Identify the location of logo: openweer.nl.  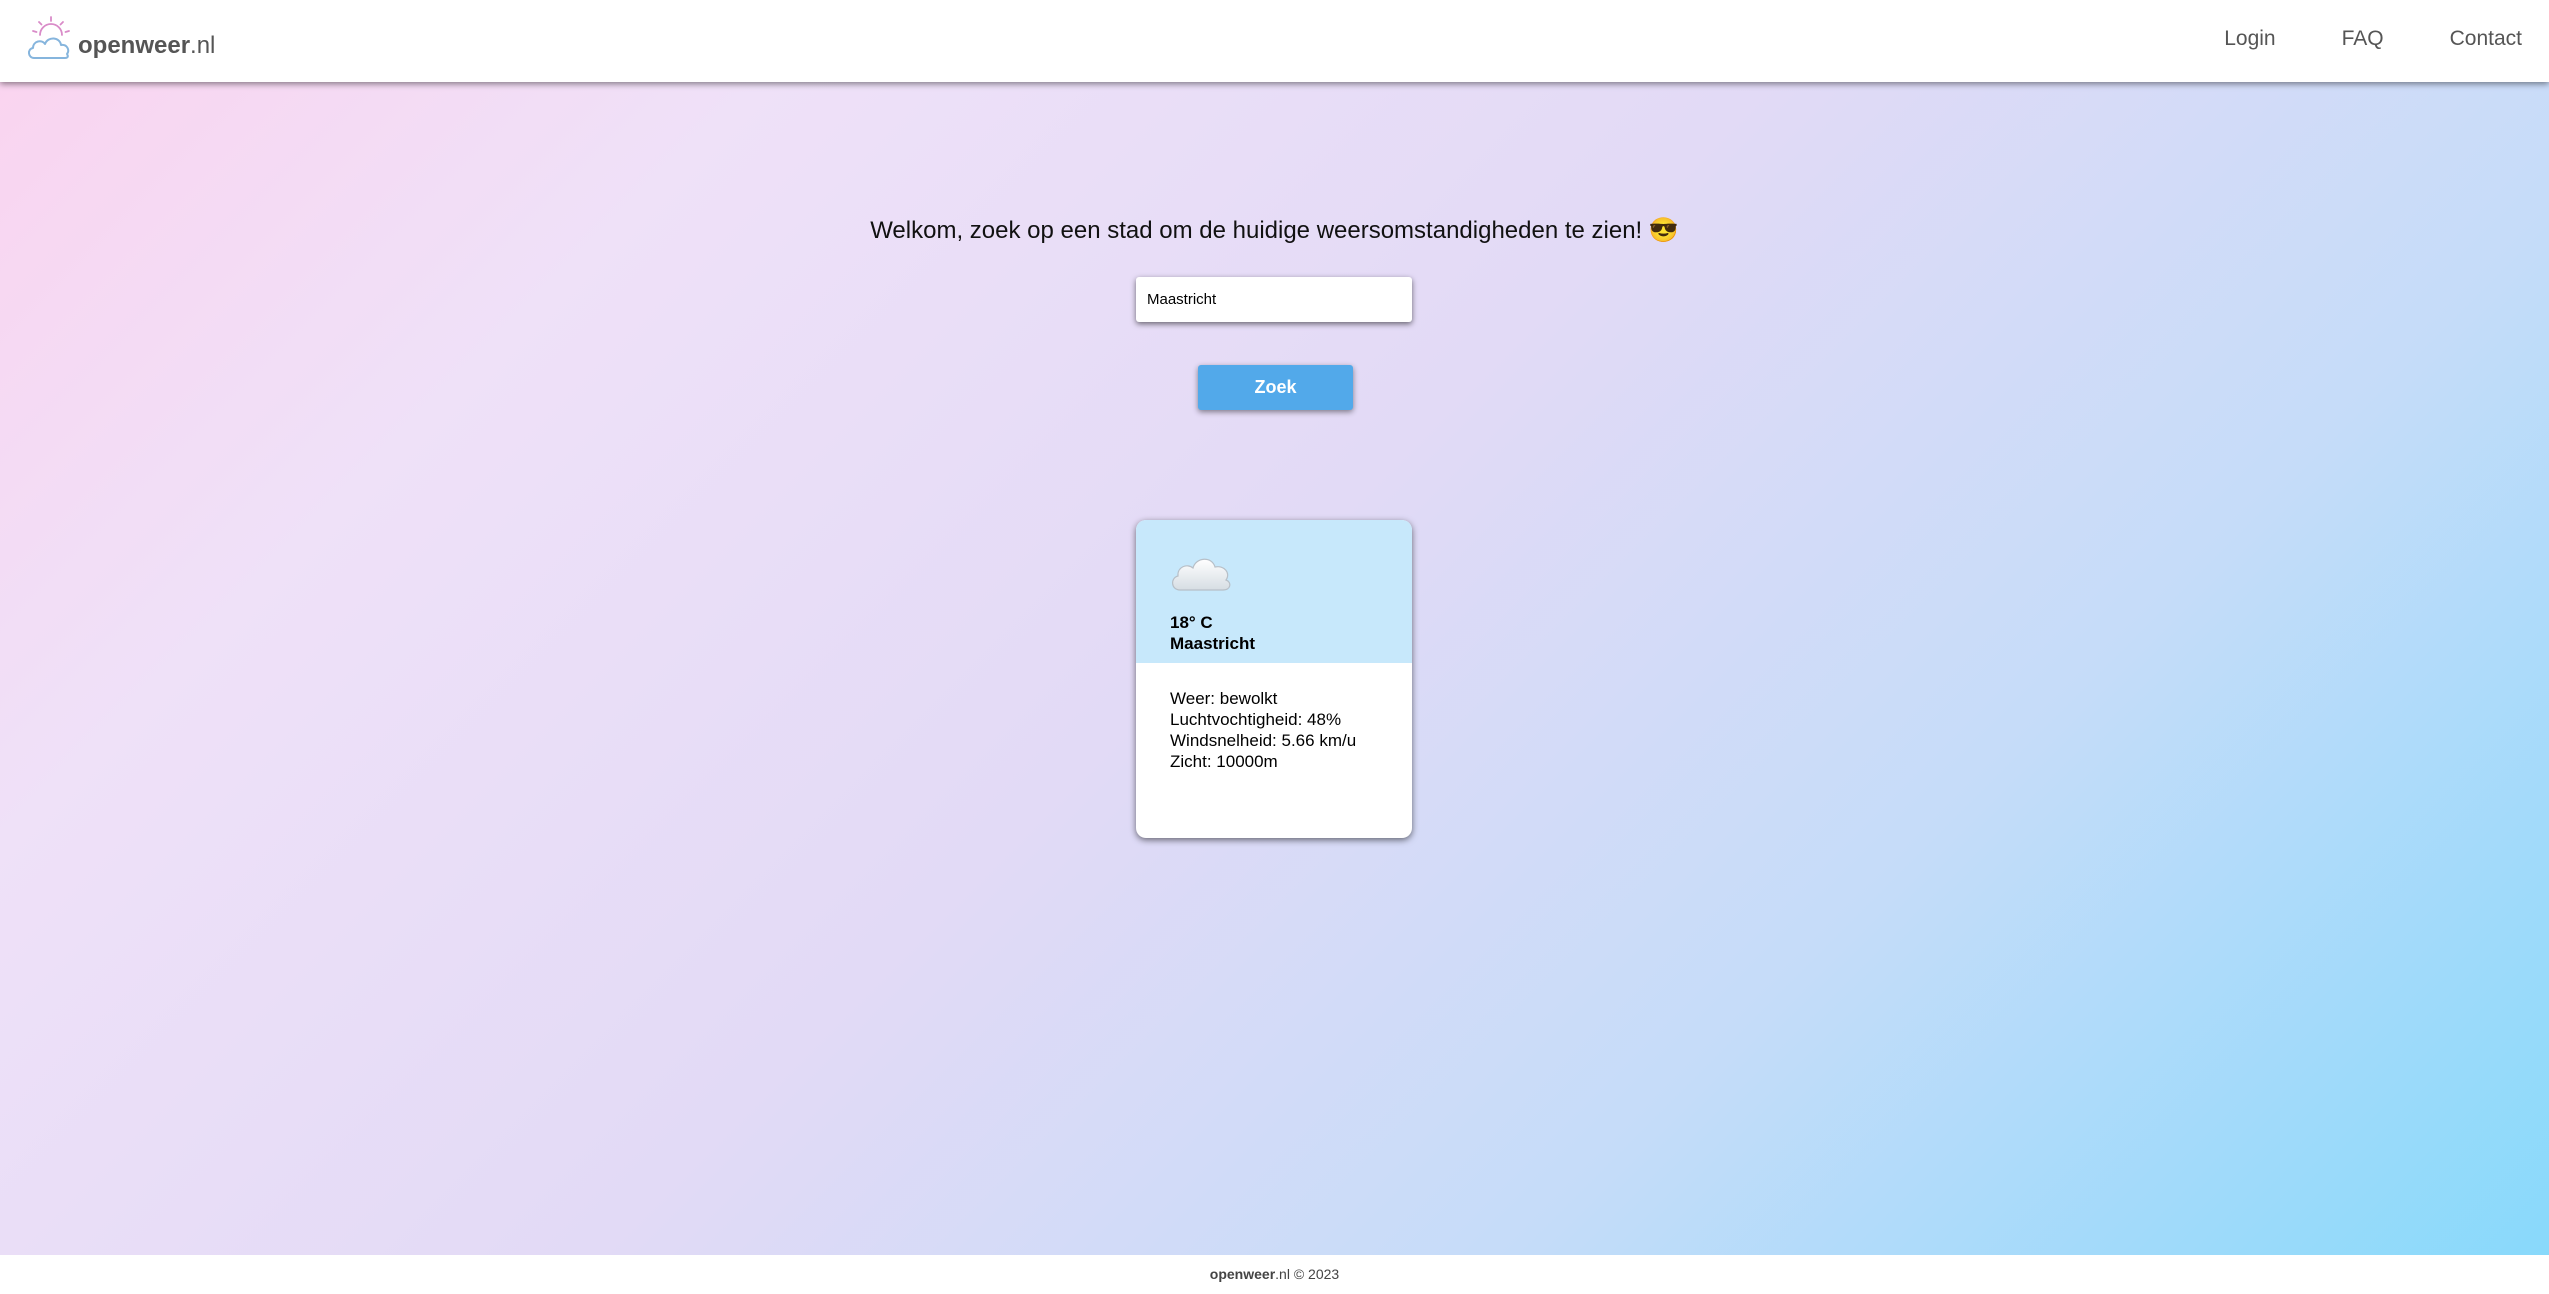
(120, 38).